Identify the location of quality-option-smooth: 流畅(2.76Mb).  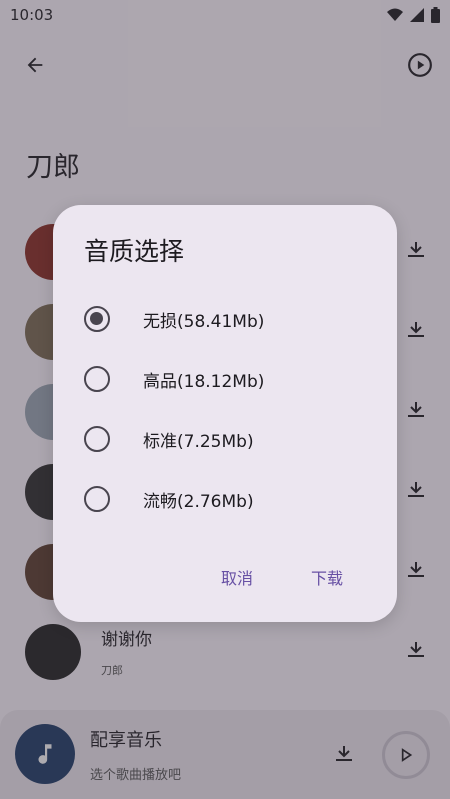
(225, 499).